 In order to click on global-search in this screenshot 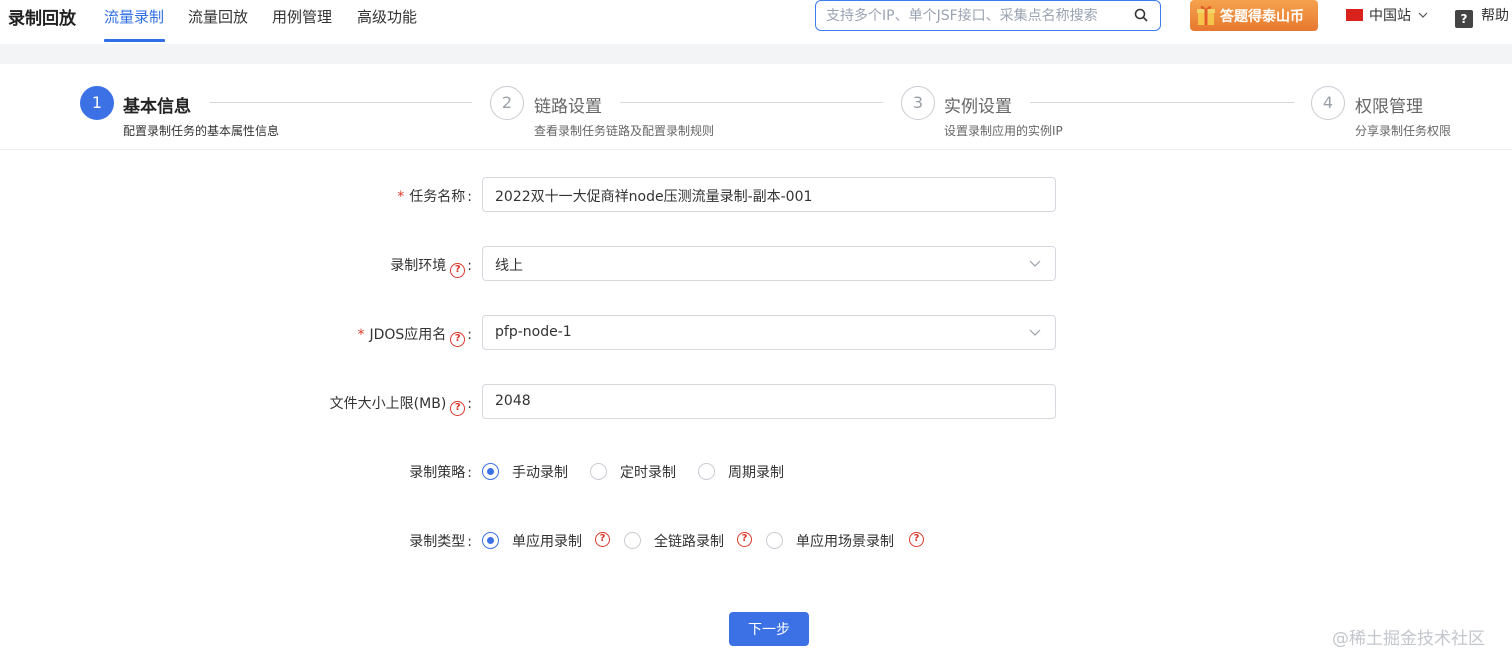, I will do `click(988, 15)`.